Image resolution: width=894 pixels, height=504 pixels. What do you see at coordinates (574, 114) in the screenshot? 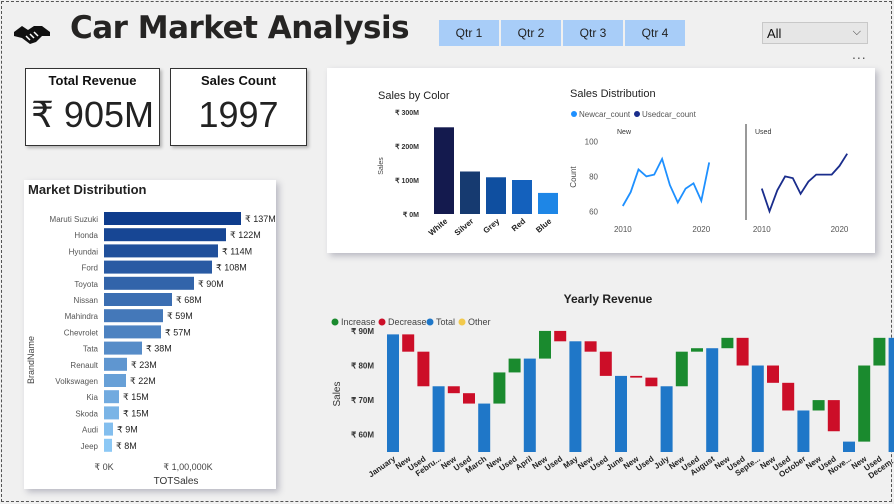
I see `legend-newcar-marker` at bounding box center [574, 114].